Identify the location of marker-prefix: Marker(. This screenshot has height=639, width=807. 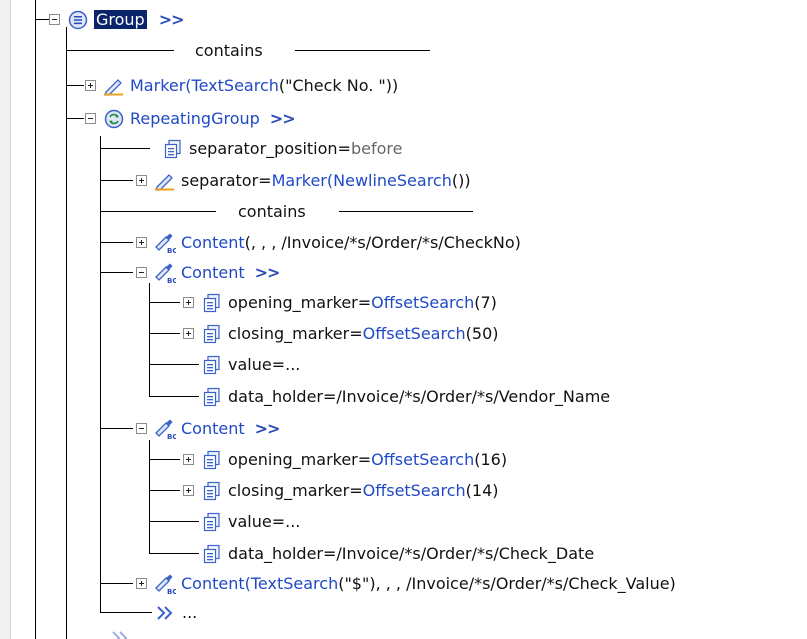
(302, 180).